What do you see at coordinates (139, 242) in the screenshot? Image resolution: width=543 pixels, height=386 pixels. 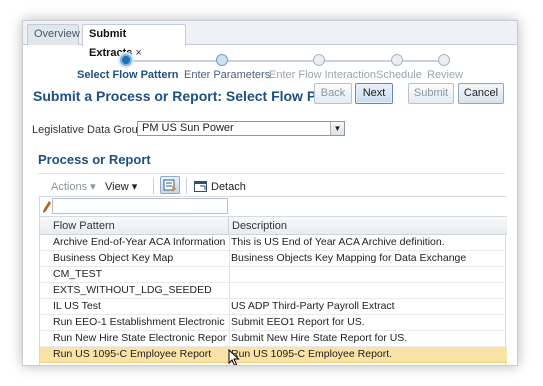 I see `cell-flow-pattern: Archive End-of-Year ACA Information` at bounding box center [139, 242].